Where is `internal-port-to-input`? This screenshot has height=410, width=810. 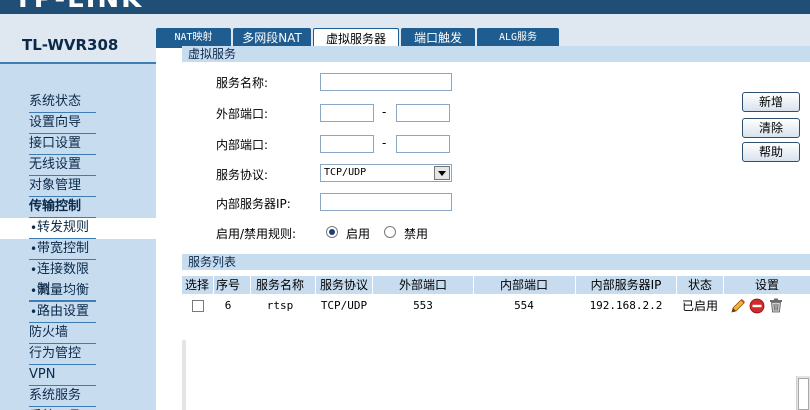 internal-port-to-input is located at coordinates (423, 144).